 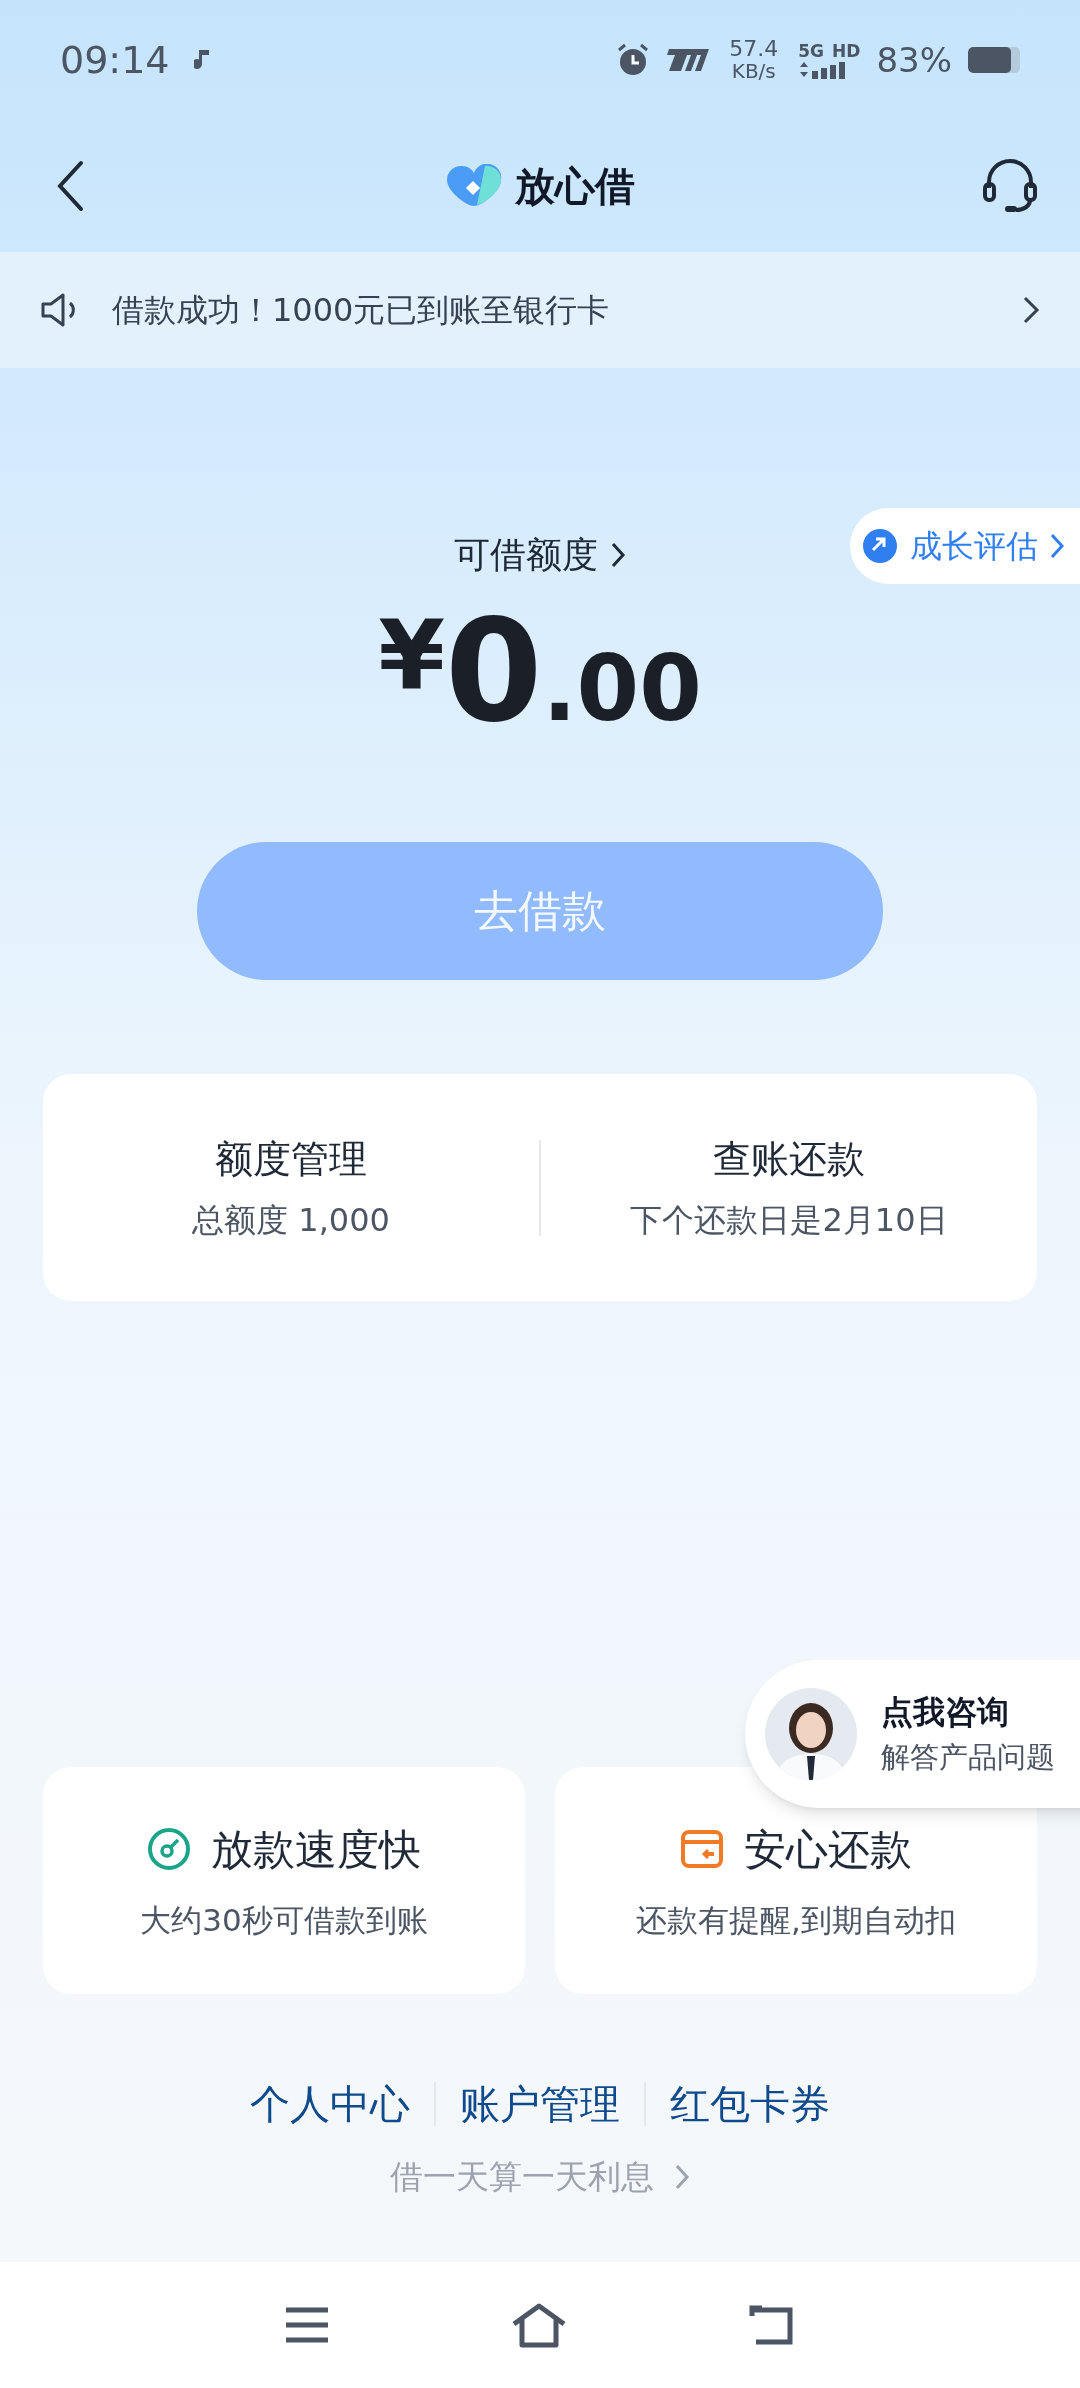 I want to click on consult-bubble: 点我咨询 解答产品问题, so click(x=912, y=1734).